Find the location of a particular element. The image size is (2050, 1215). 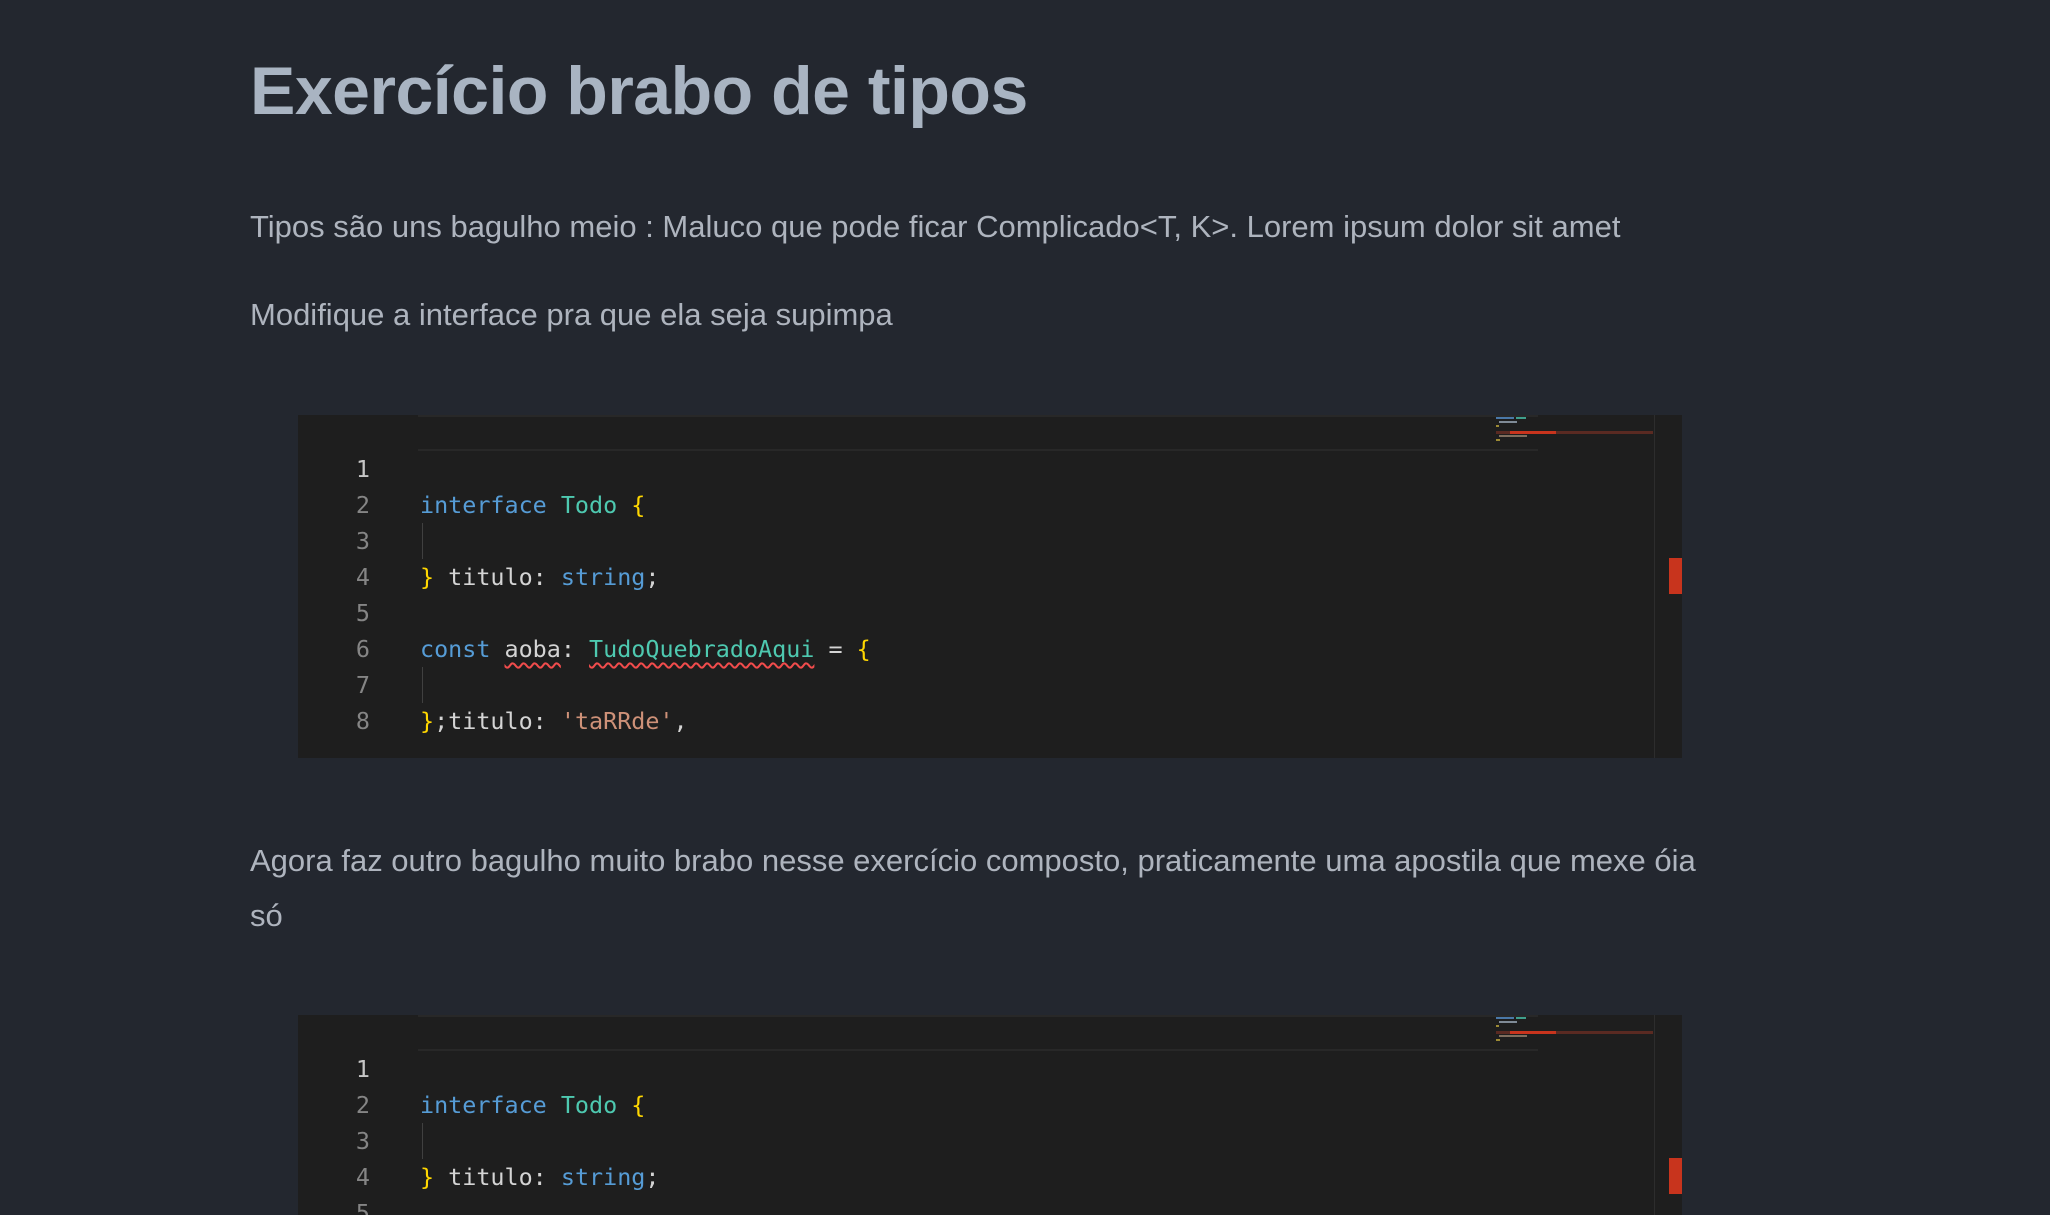

line-number: 5 is located at coordinates (362, 1207).